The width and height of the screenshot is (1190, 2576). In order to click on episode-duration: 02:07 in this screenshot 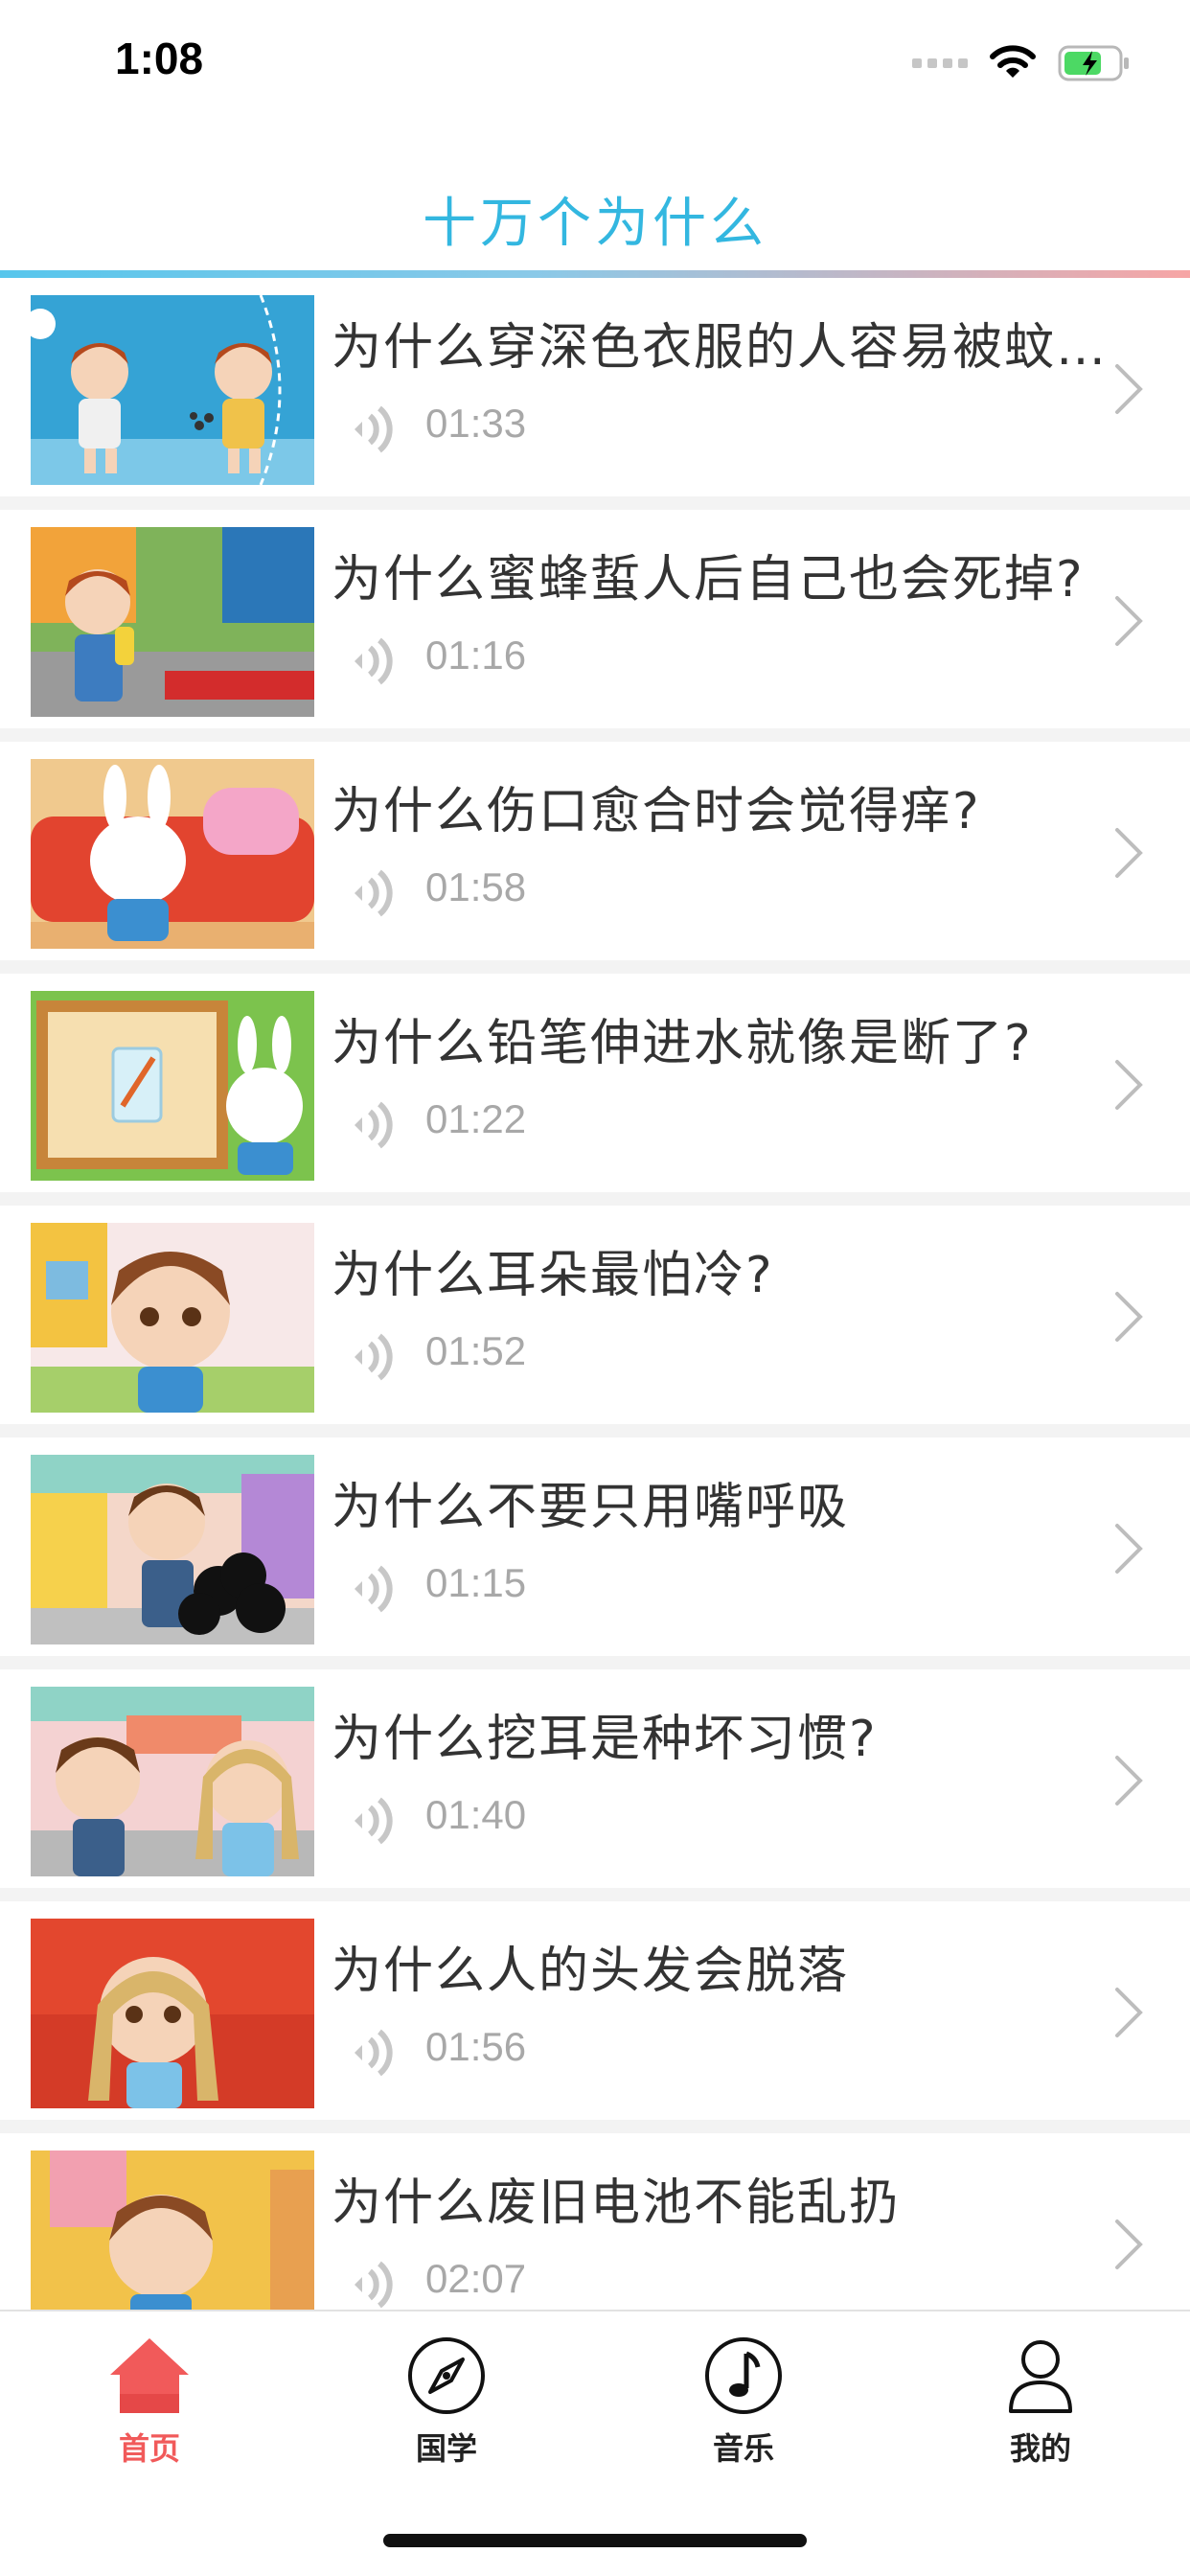, I will do `click(476, 2278)`.